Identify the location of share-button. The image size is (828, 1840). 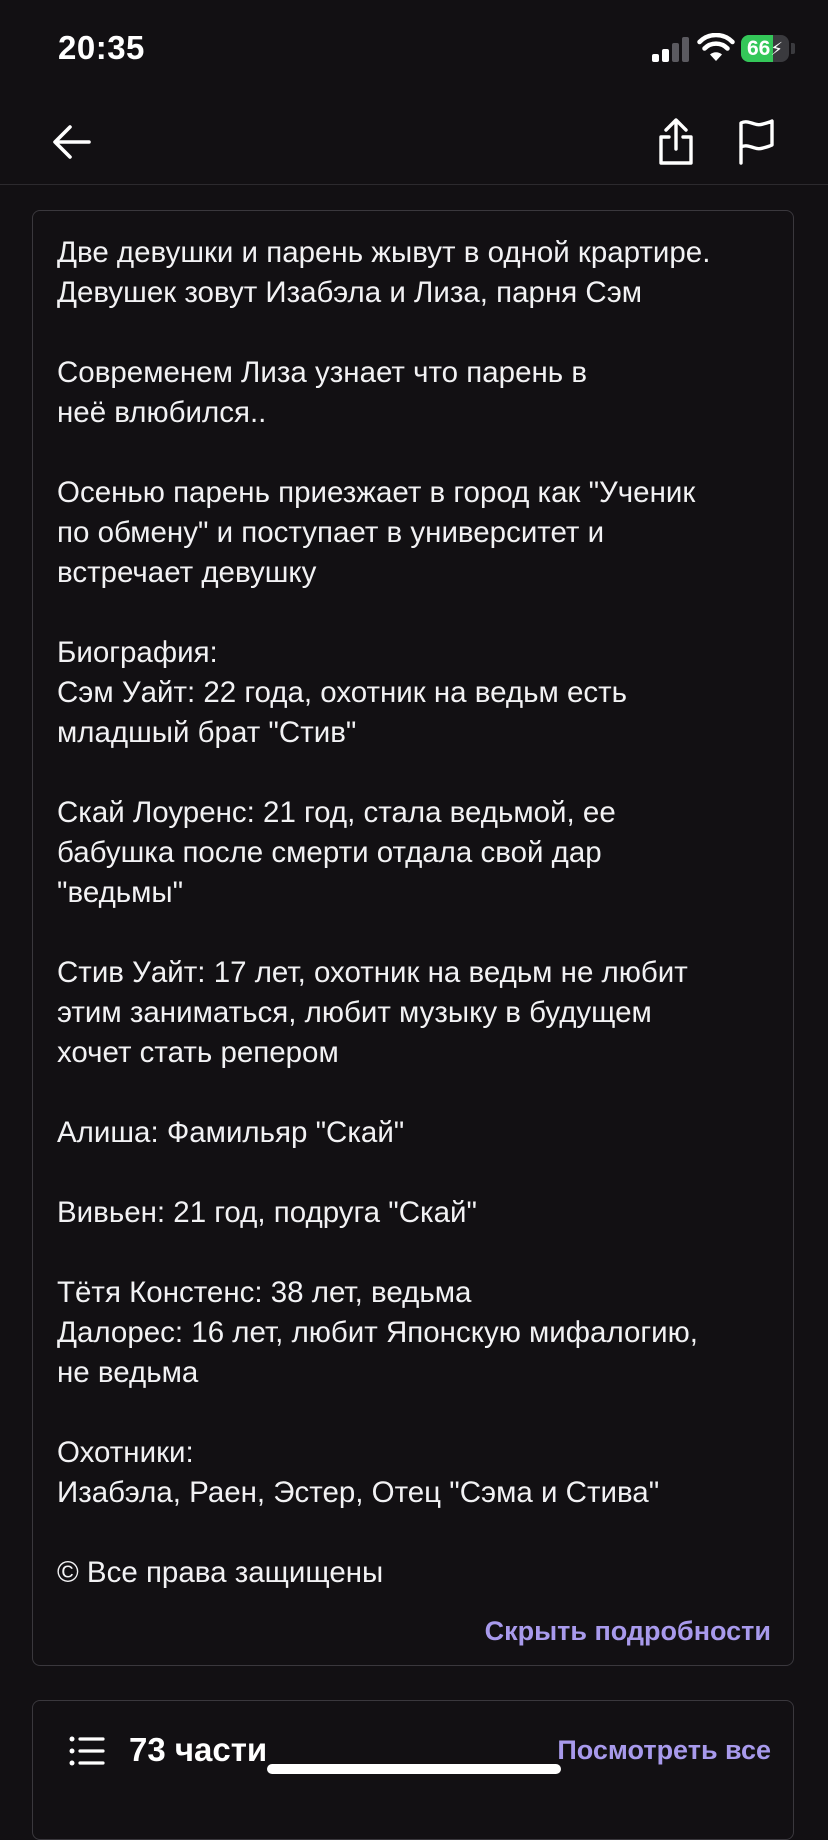
(676, 142).